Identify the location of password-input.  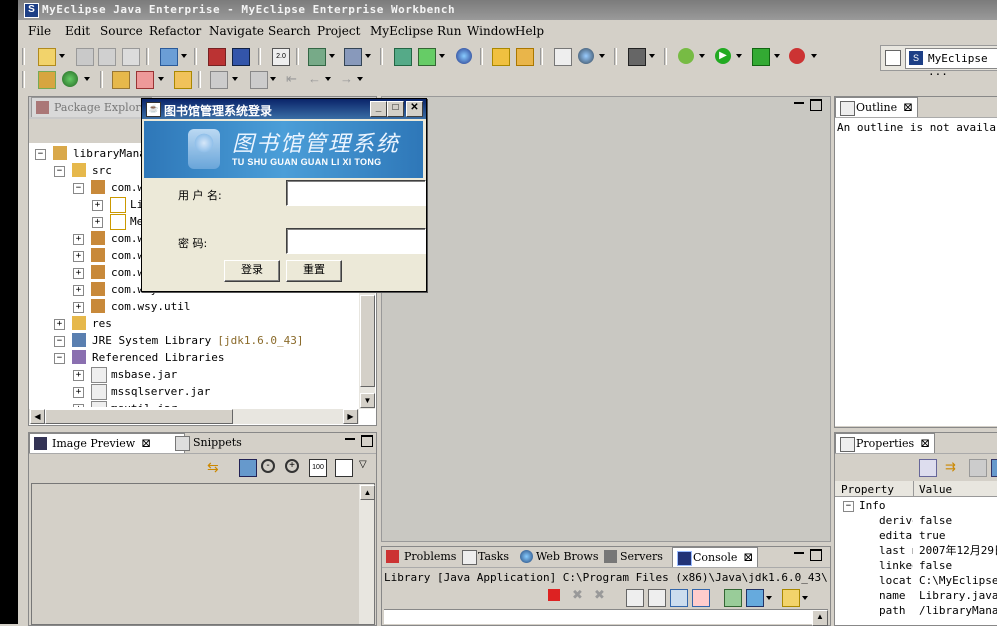
(356, 241).